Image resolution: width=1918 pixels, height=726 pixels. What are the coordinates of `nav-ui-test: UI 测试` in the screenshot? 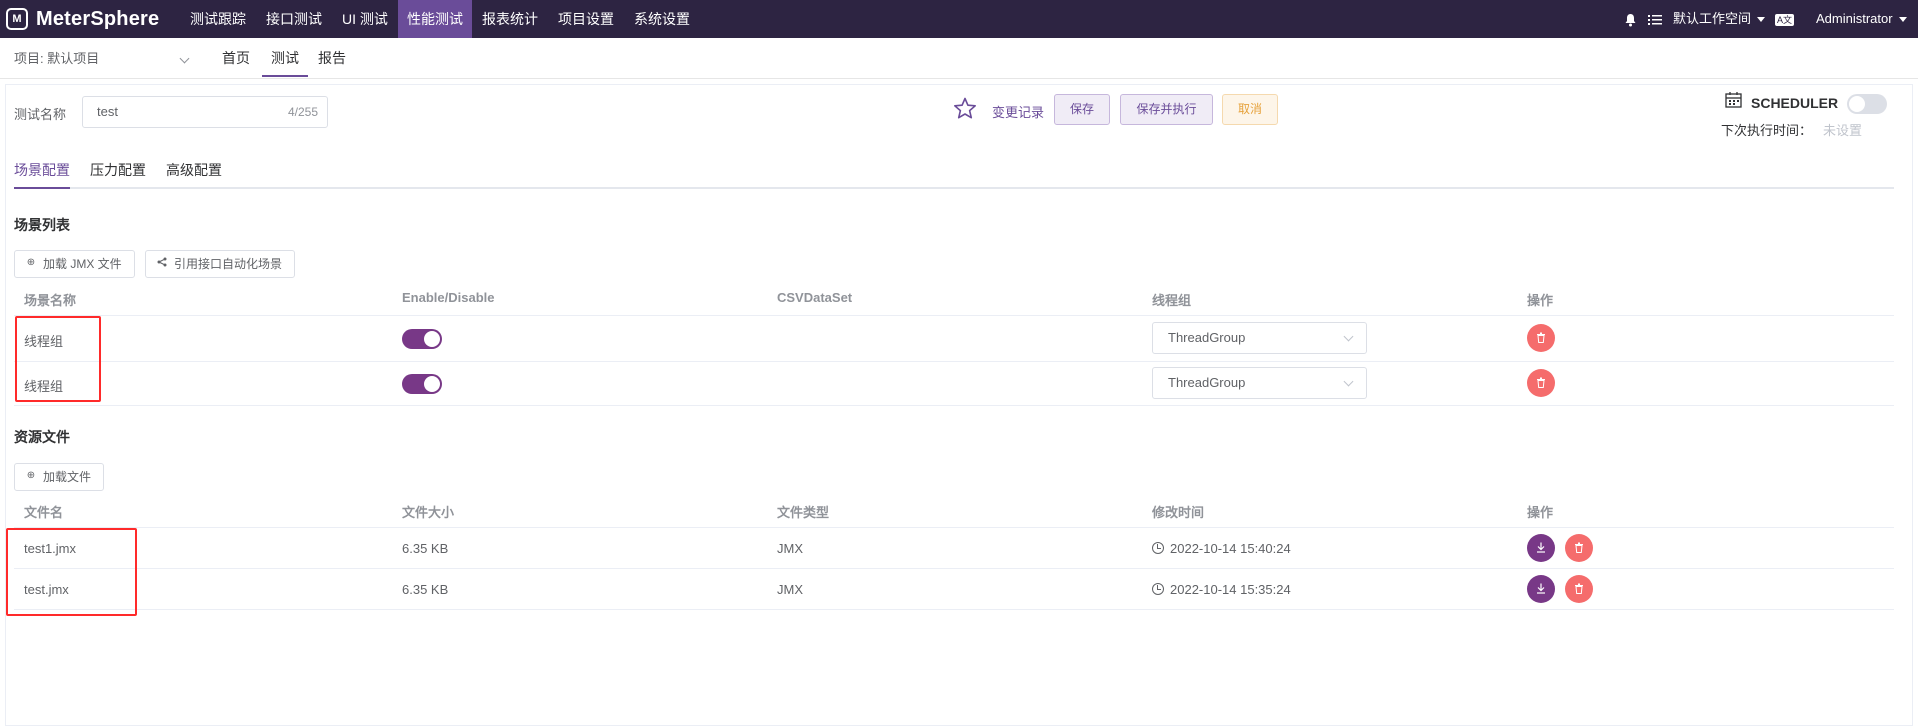 It's located at (365, 19).